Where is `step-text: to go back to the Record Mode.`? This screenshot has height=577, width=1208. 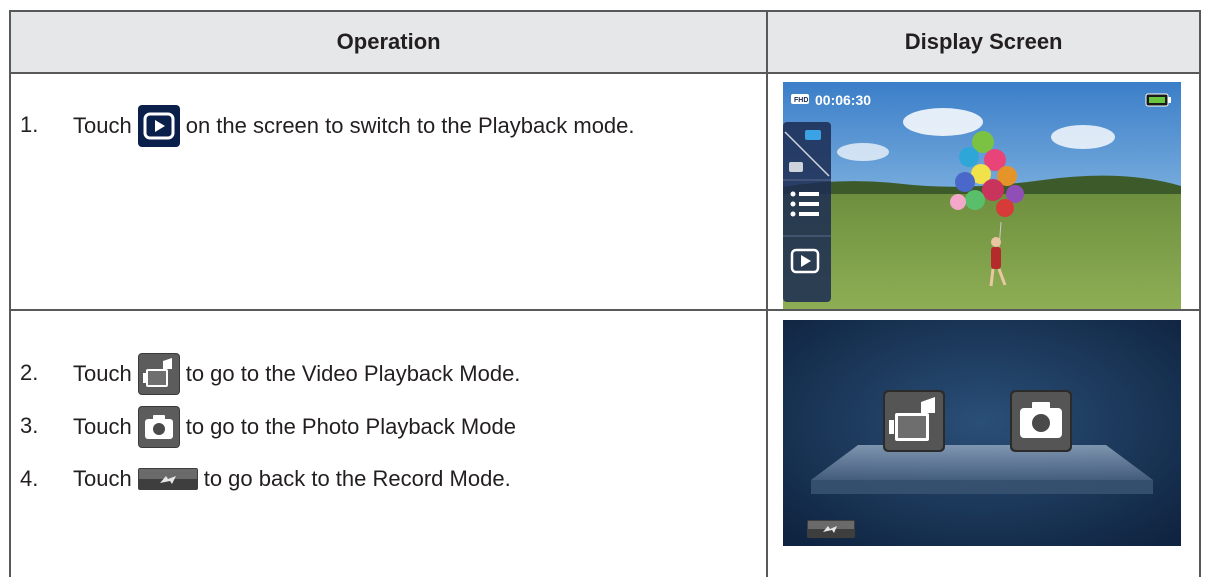 step-text: to go back to the Record Mode. is located at coordinates (357, 478).